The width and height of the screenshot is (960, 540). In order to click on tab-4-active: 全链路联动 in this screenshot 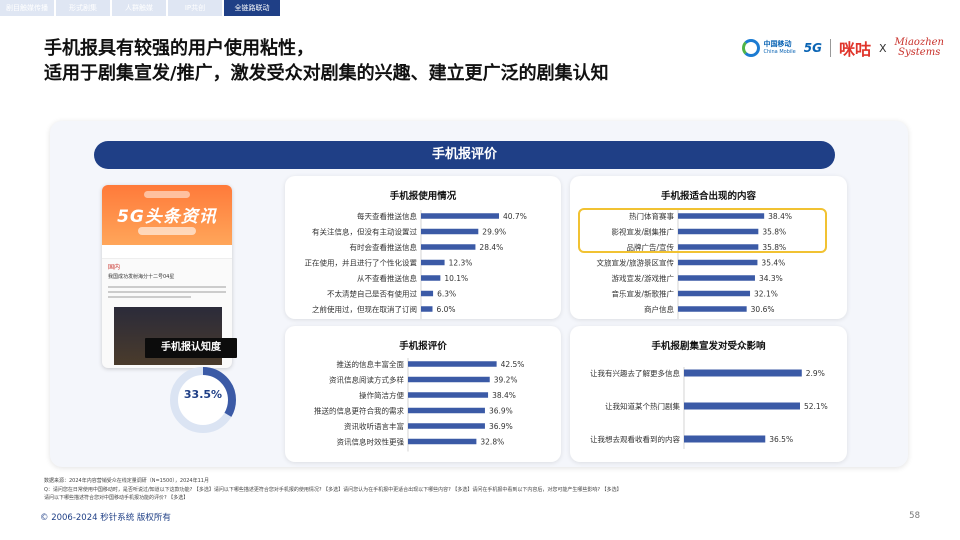, I will do `click(252, 8)`.